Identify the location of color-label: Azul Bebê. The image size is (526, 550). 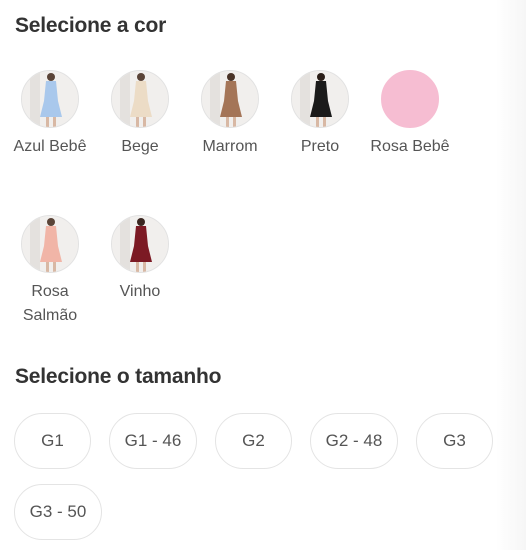
(50, 146).